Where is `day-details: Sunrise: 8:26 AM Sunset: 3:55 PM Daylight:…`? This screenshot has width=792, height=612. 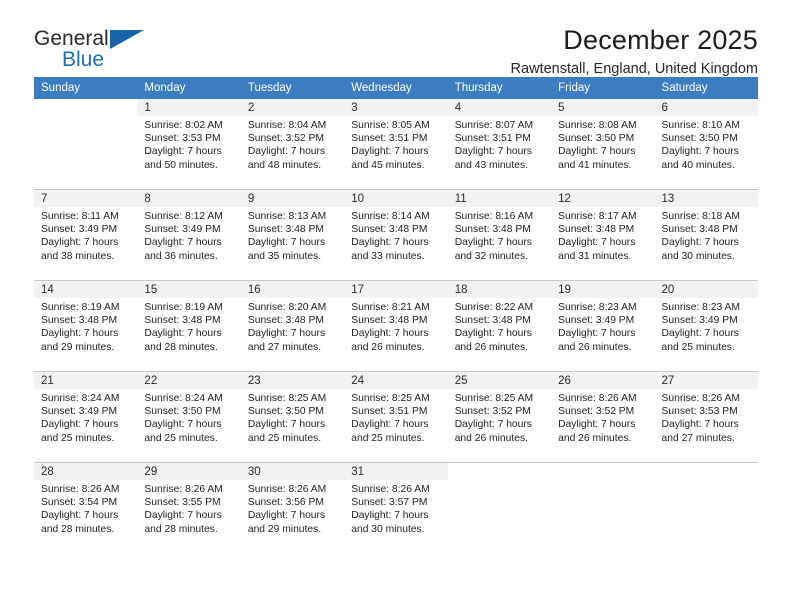
day-details: Sunrise: 8:26 AM Sunset: 3:55 PM Daylight:… is located at coordinates (188, 508).